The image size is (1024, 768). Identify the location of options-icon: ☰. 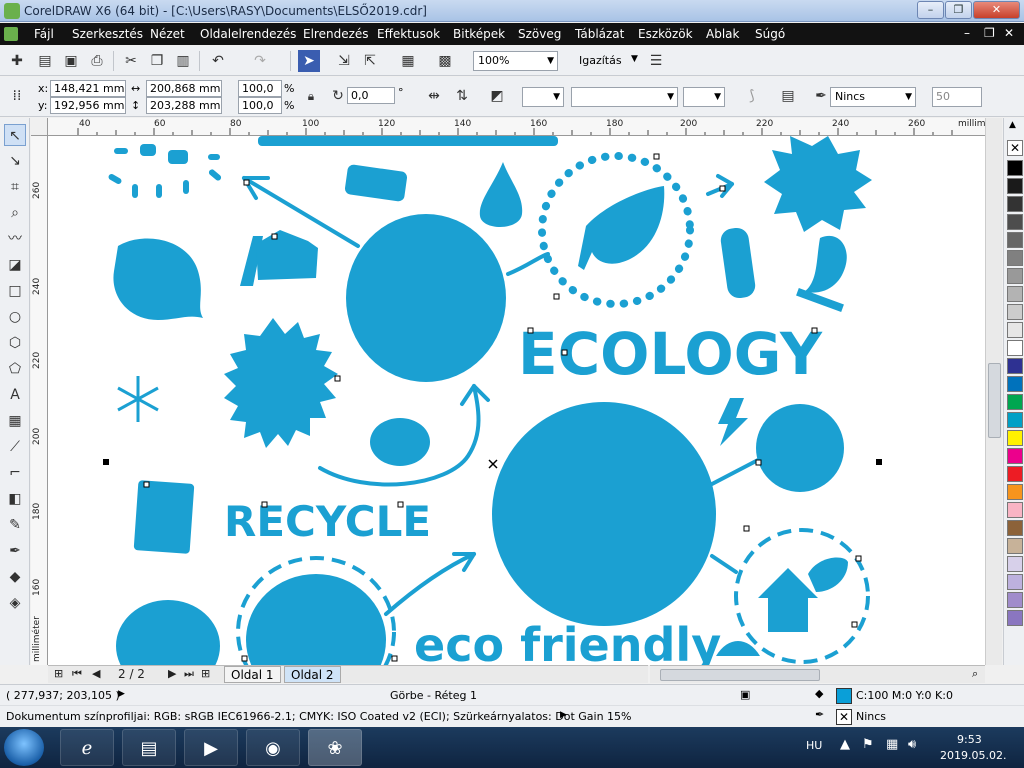
(656, 61).